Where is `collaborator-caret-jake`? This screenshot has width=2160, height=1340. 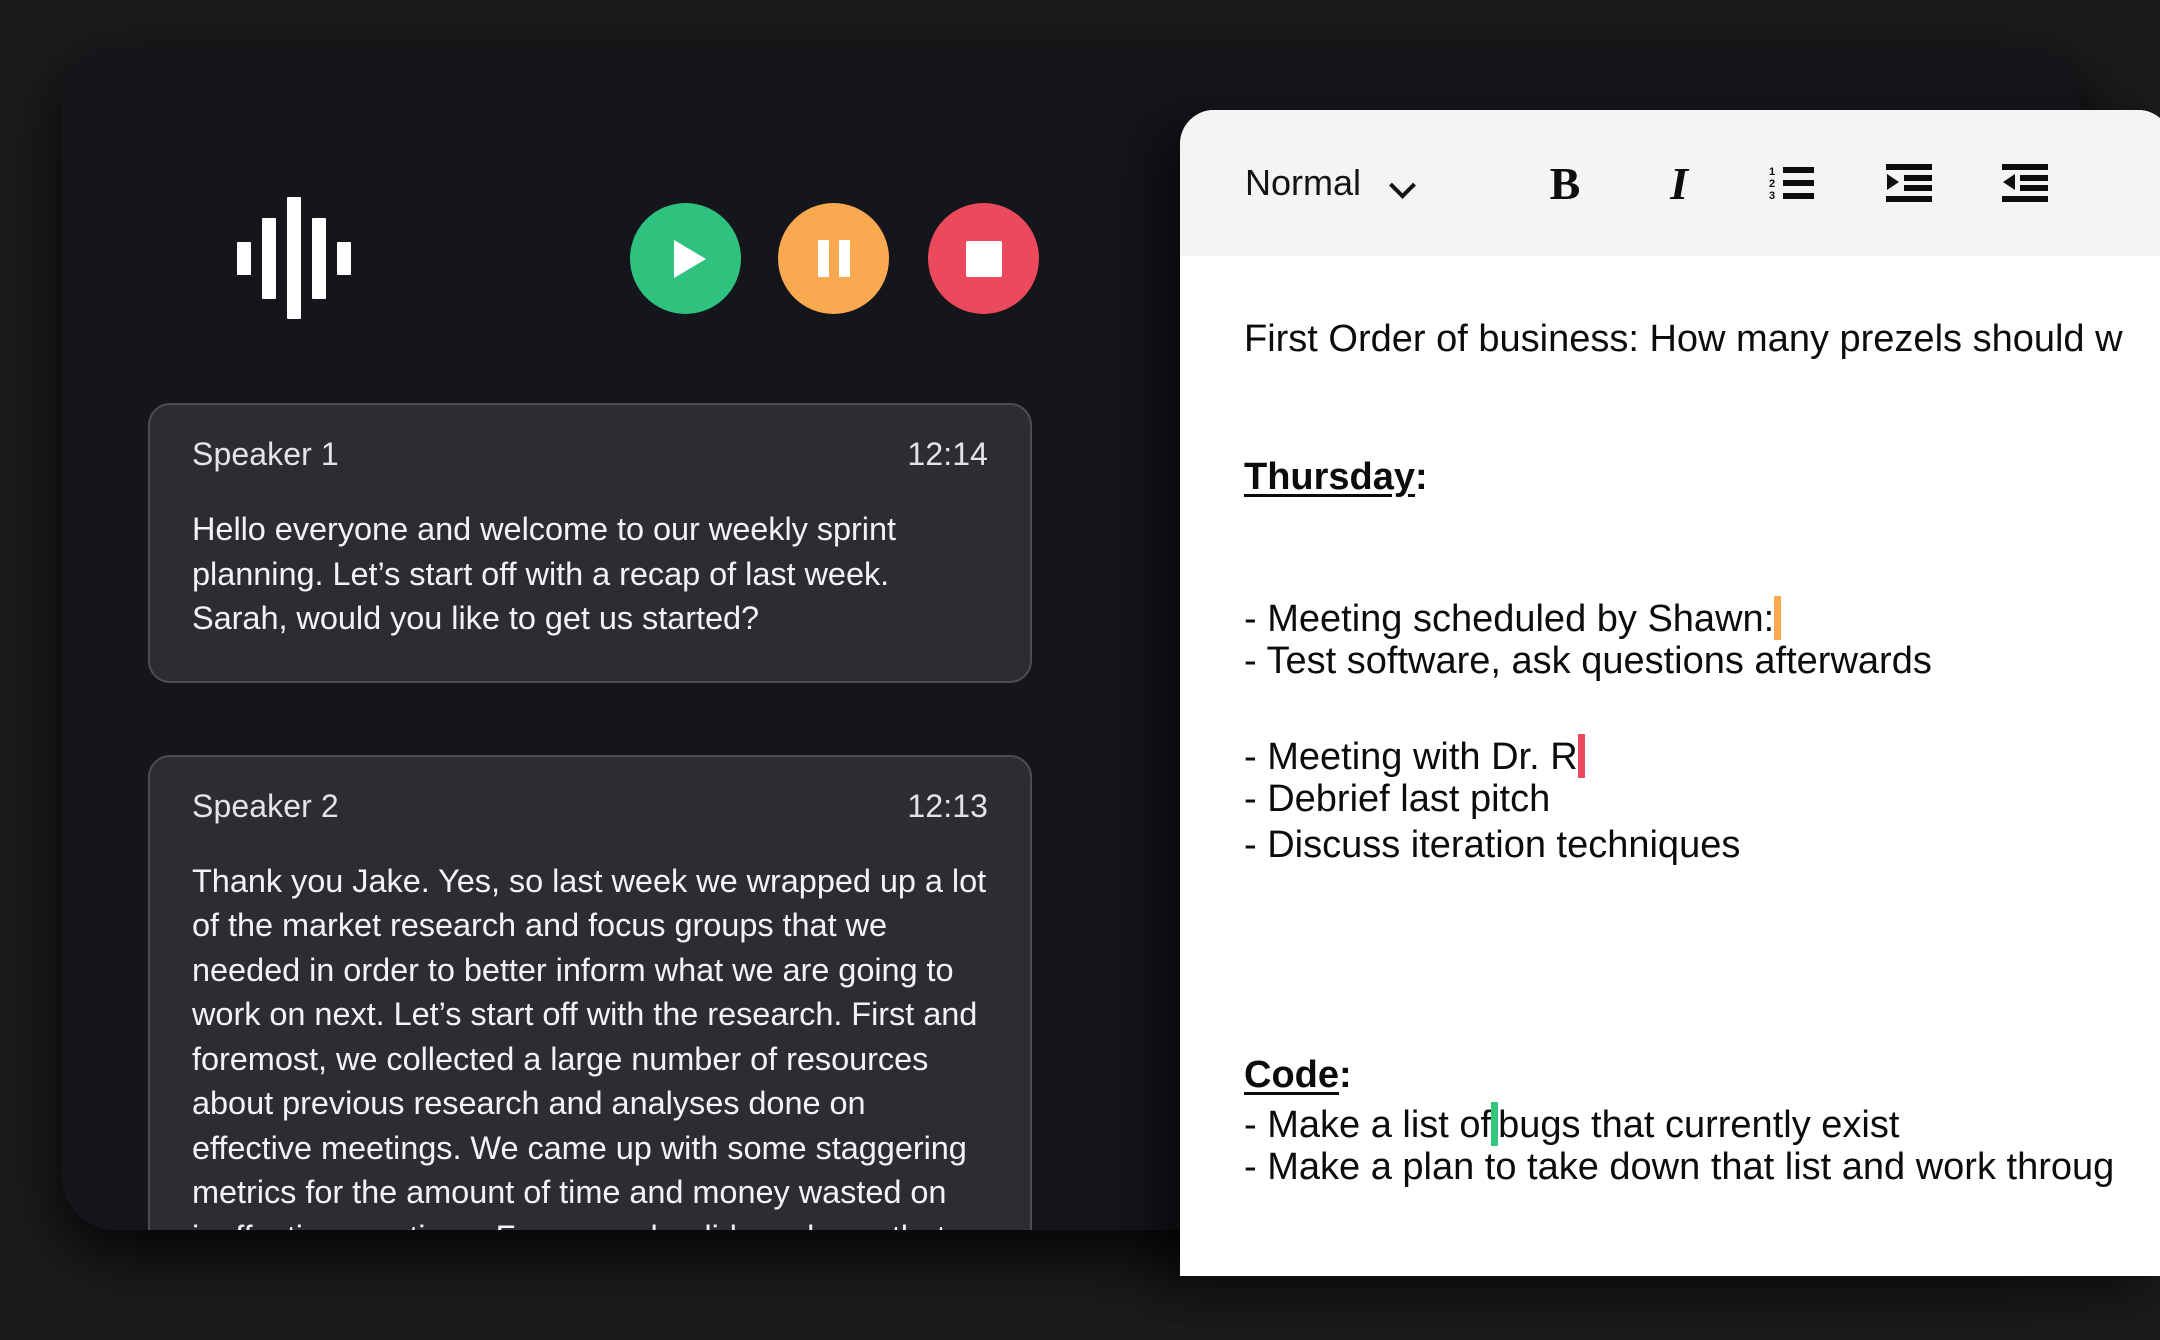
collaborator-caret-jake is located at coordinates (1495, 1124).